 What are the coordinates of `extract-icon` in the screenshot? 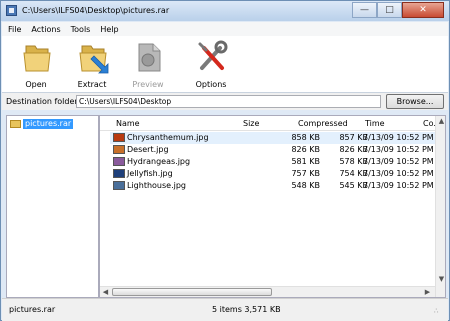 It's located at (94, 59).